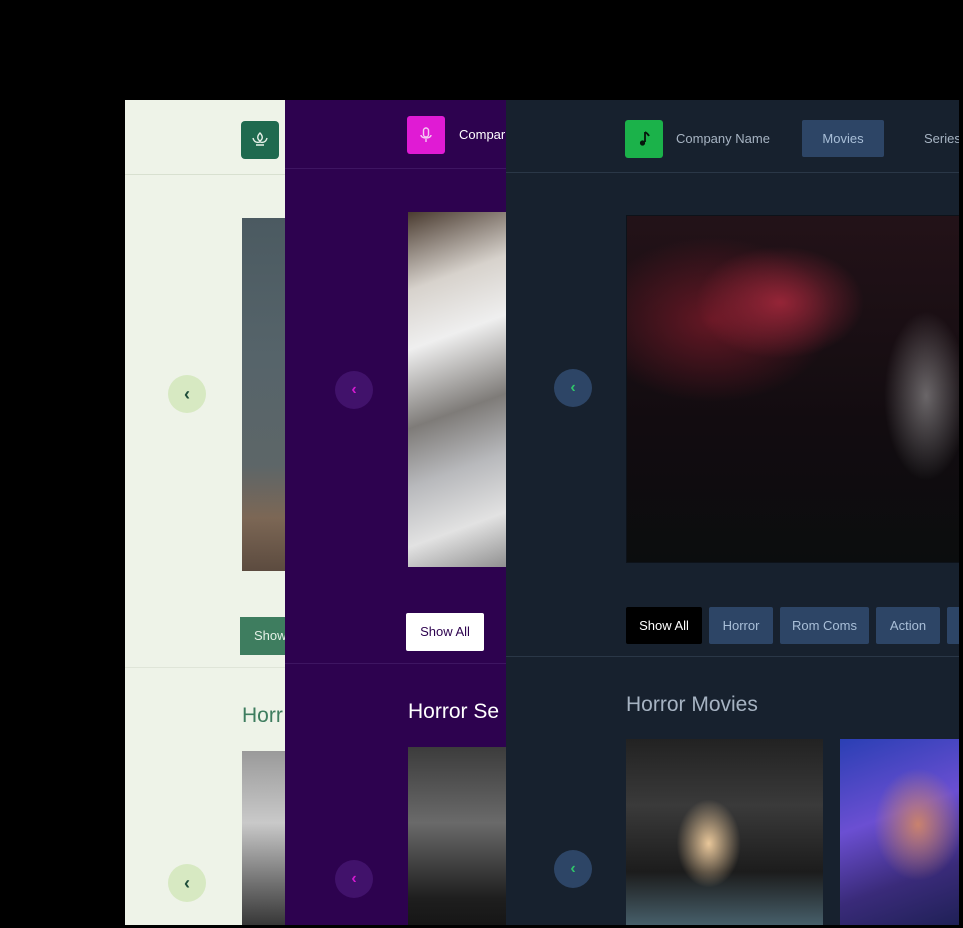 The image size is (963, 928). I want to click on chip-show-all: Show All, so click(664, 625).